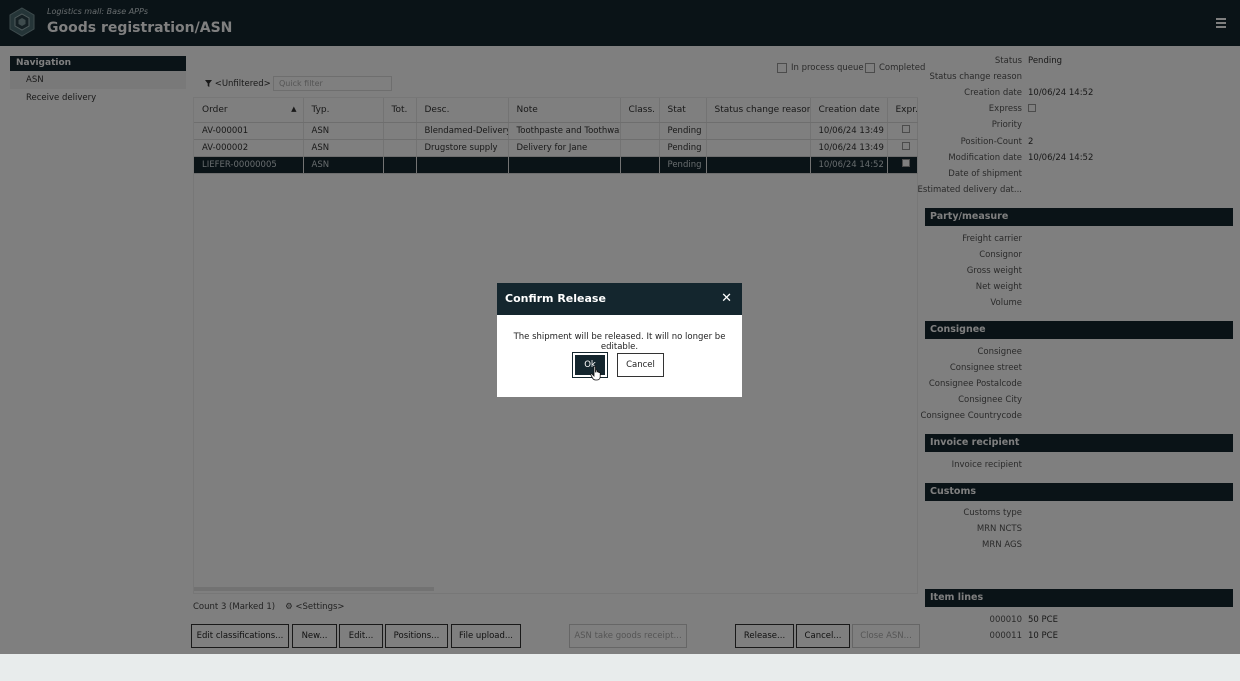 Image resolution: width=1240 pixels, height=681 pixels. I want to click on hand-pointer-cursor-icon, so click(595, 373).